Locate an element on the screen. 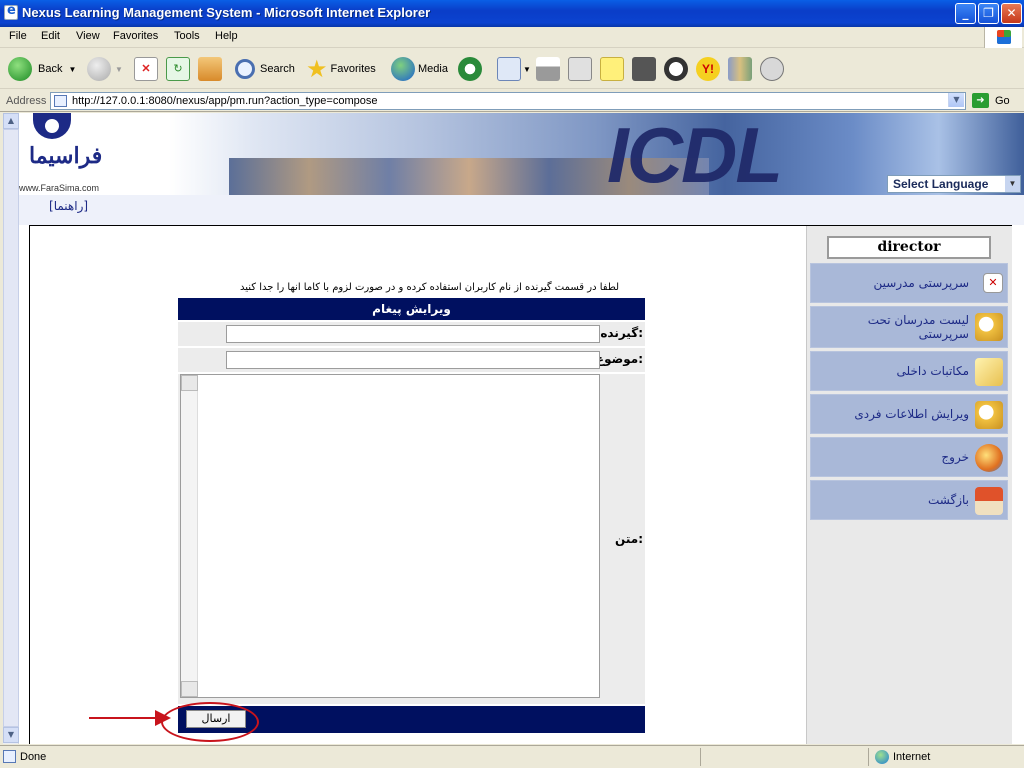  sidebar-item-internal-mail: مکاتبات داخلی is located at coordinates (909, 371).